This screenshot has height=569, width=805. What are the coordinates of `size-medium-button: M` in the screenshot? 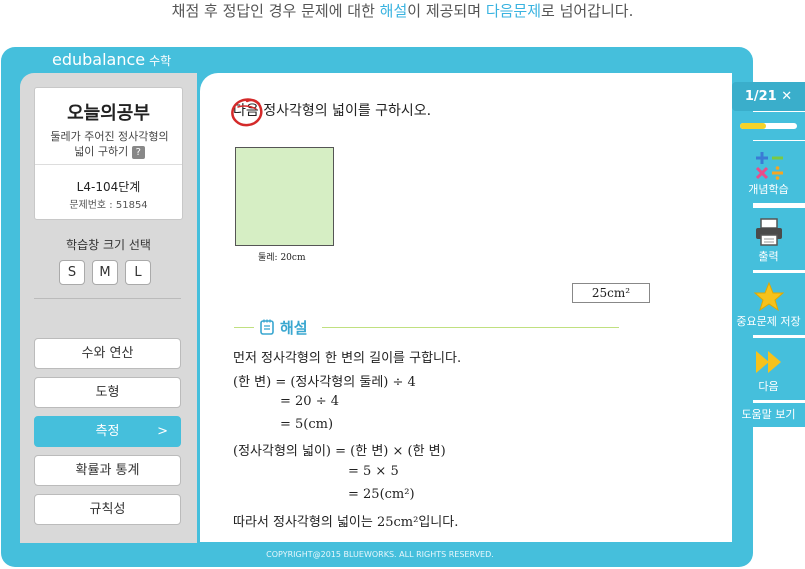 It's located at (105, 272).